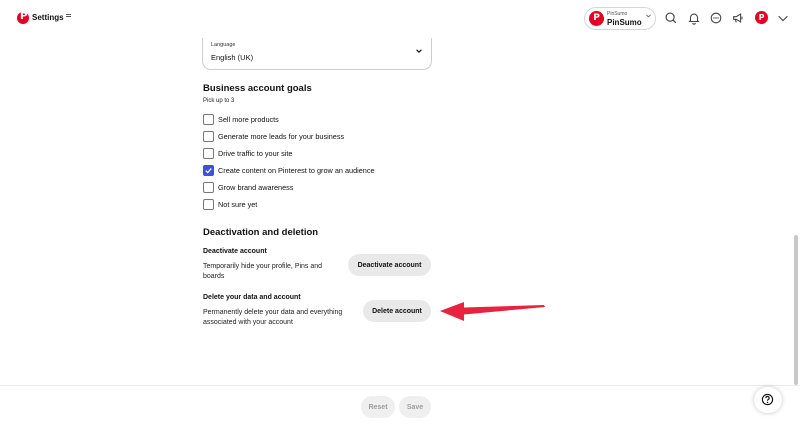 This screenshot has width=800, height=425. What do you see at coordinates (400, 19) in the screenshot?
I see `top-bar: Settings P PinSumo PinSumo P` at bounding box center [400, 19].